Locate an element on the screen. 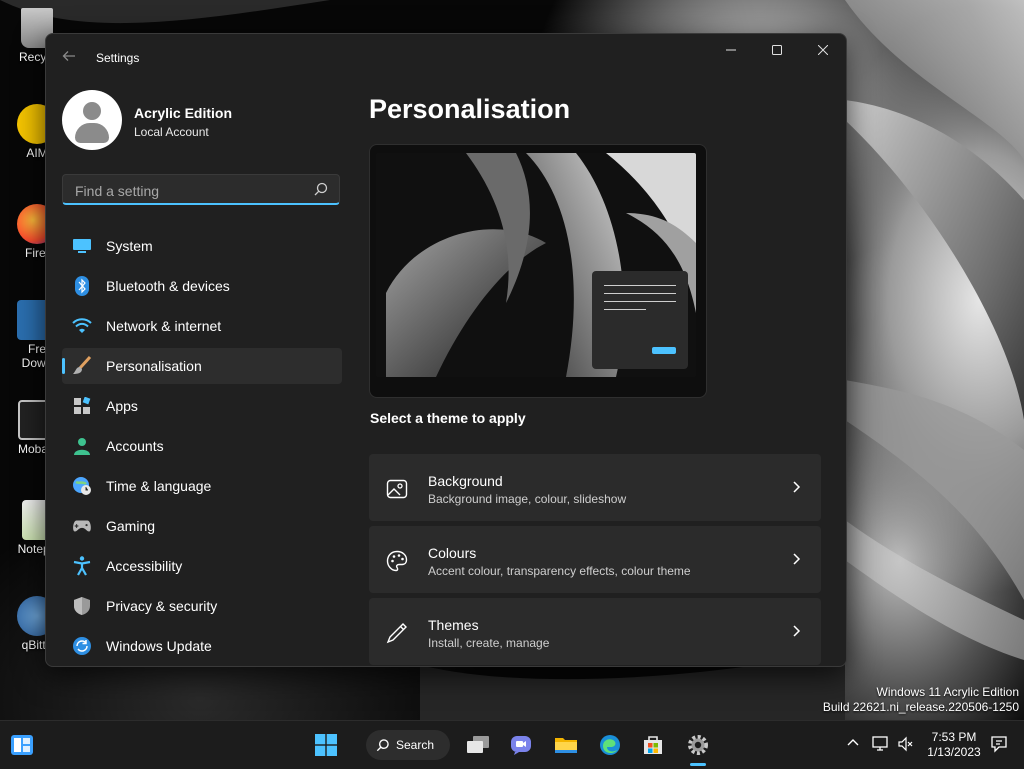  settings-search-box is located at coordinates (201, 189).